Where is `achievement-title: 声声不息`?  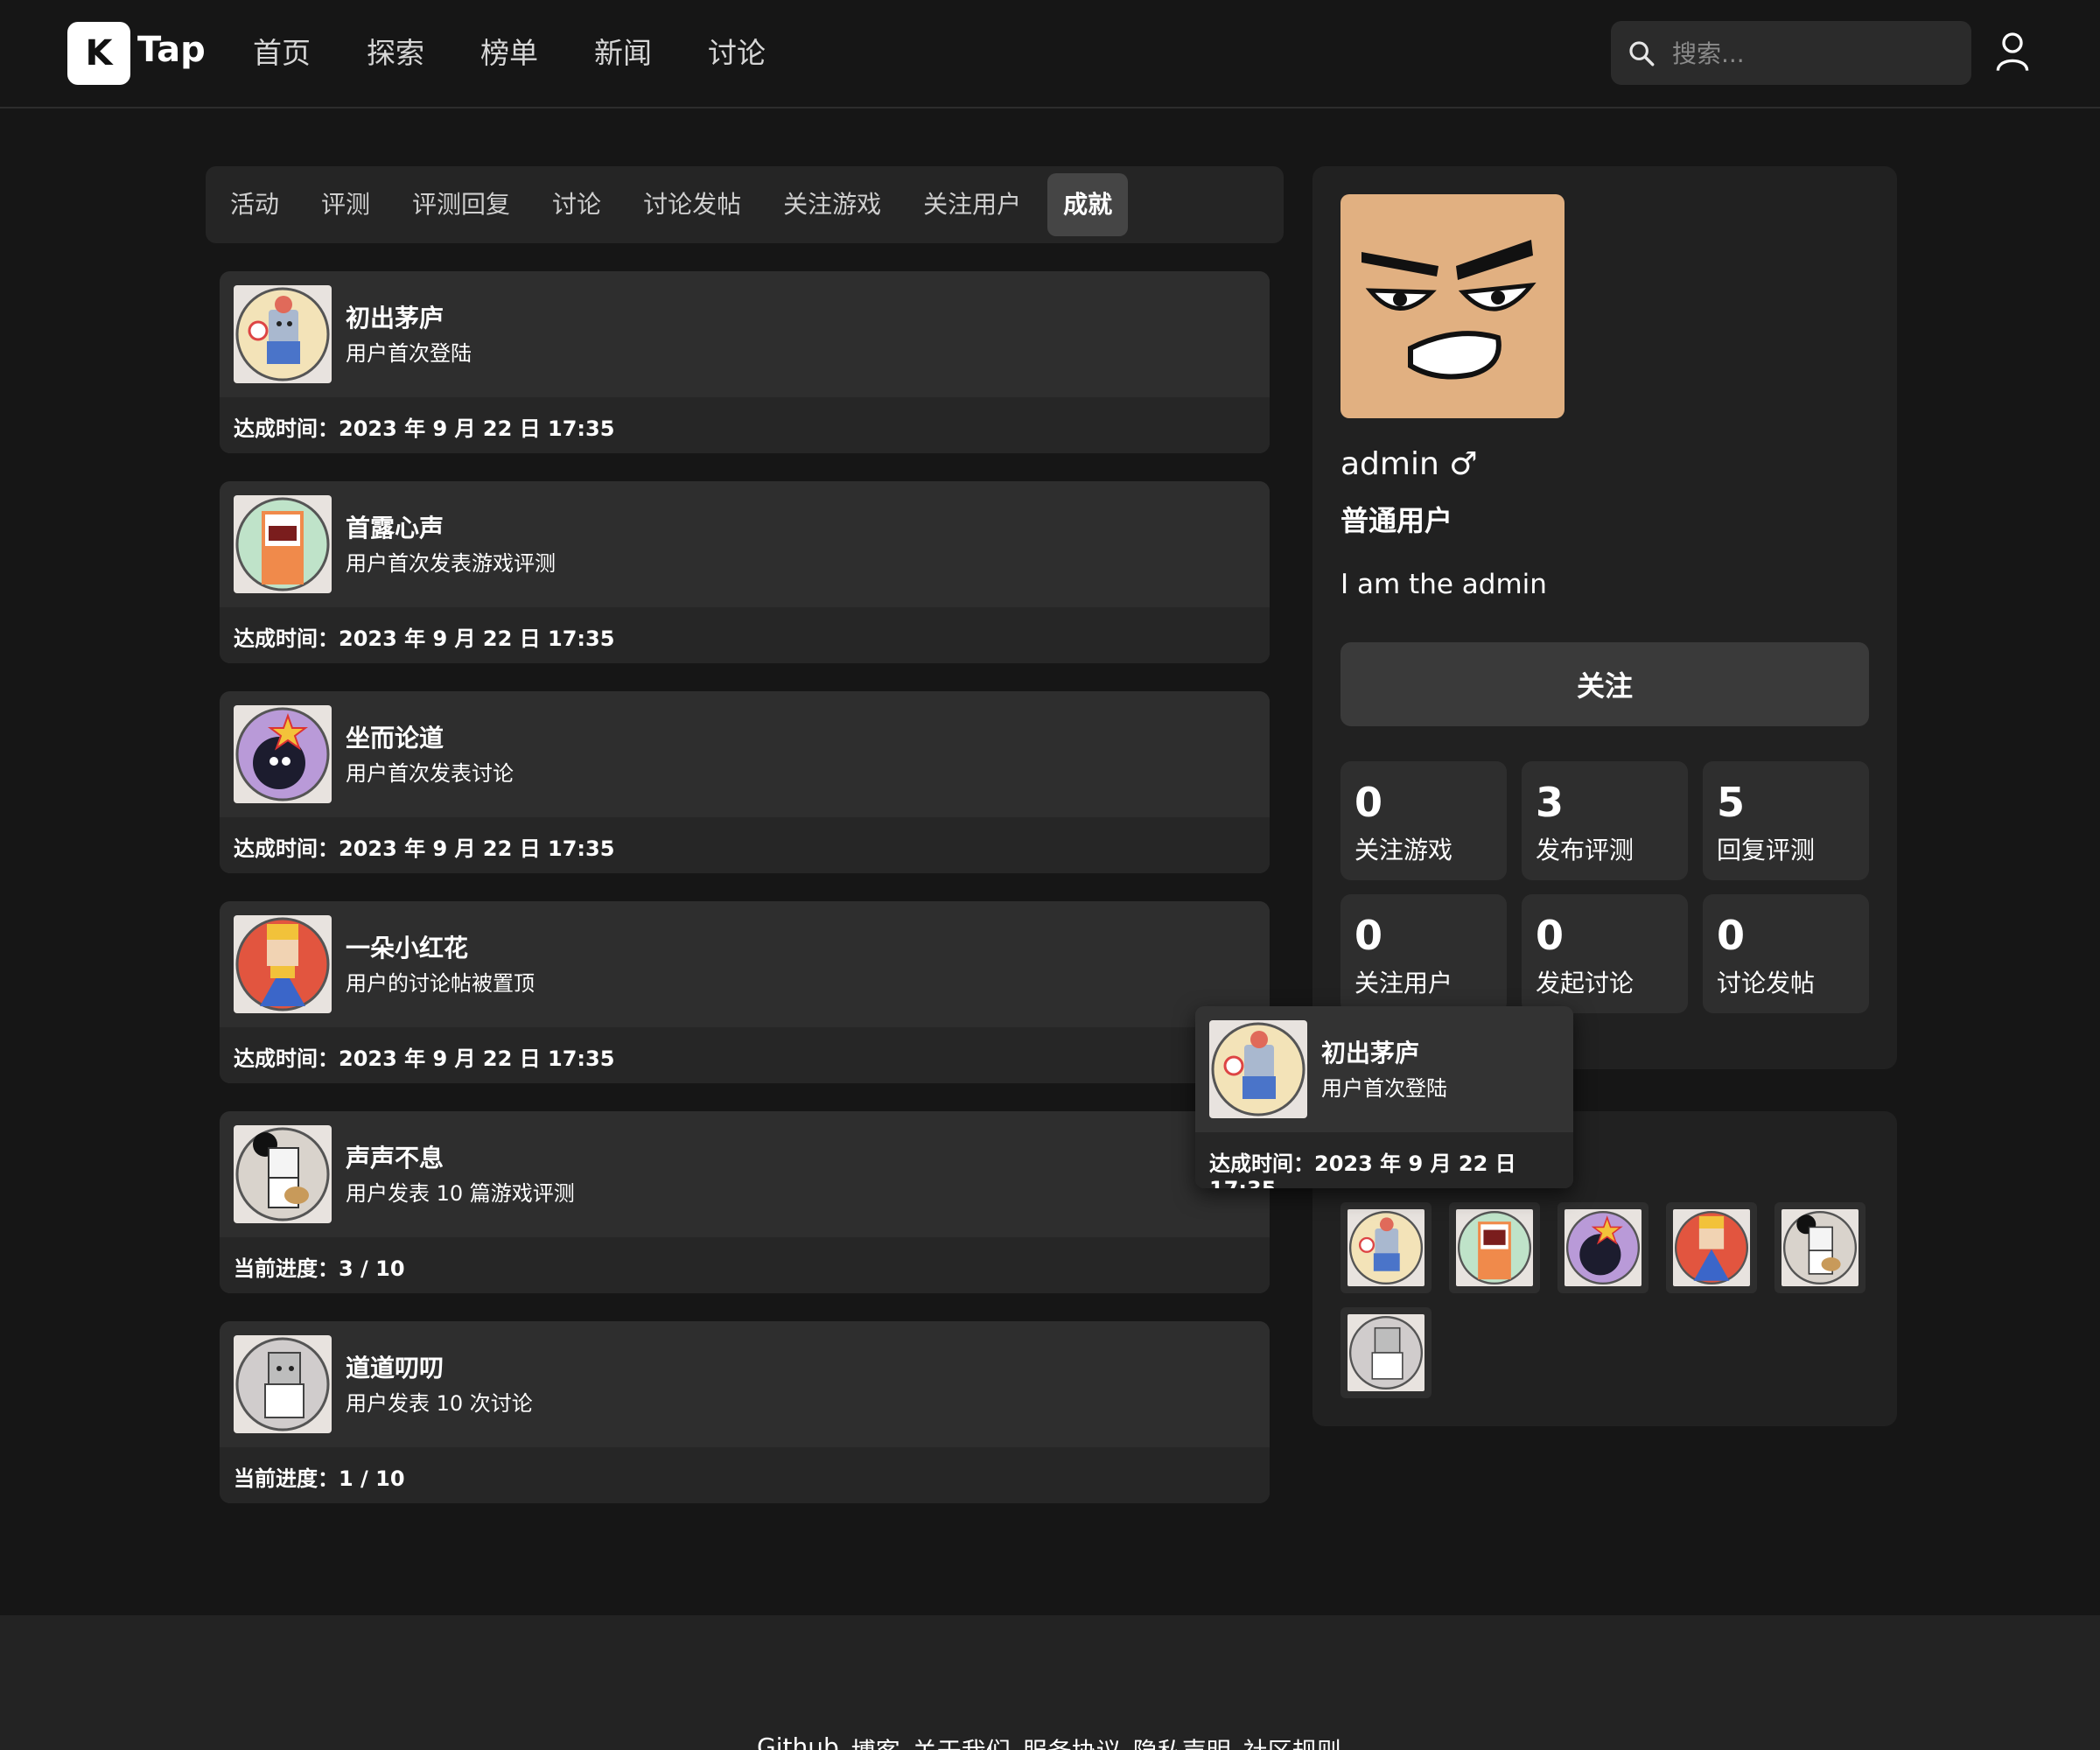 achievement-title: 声声不息 is located at coordinates (395, 1158).